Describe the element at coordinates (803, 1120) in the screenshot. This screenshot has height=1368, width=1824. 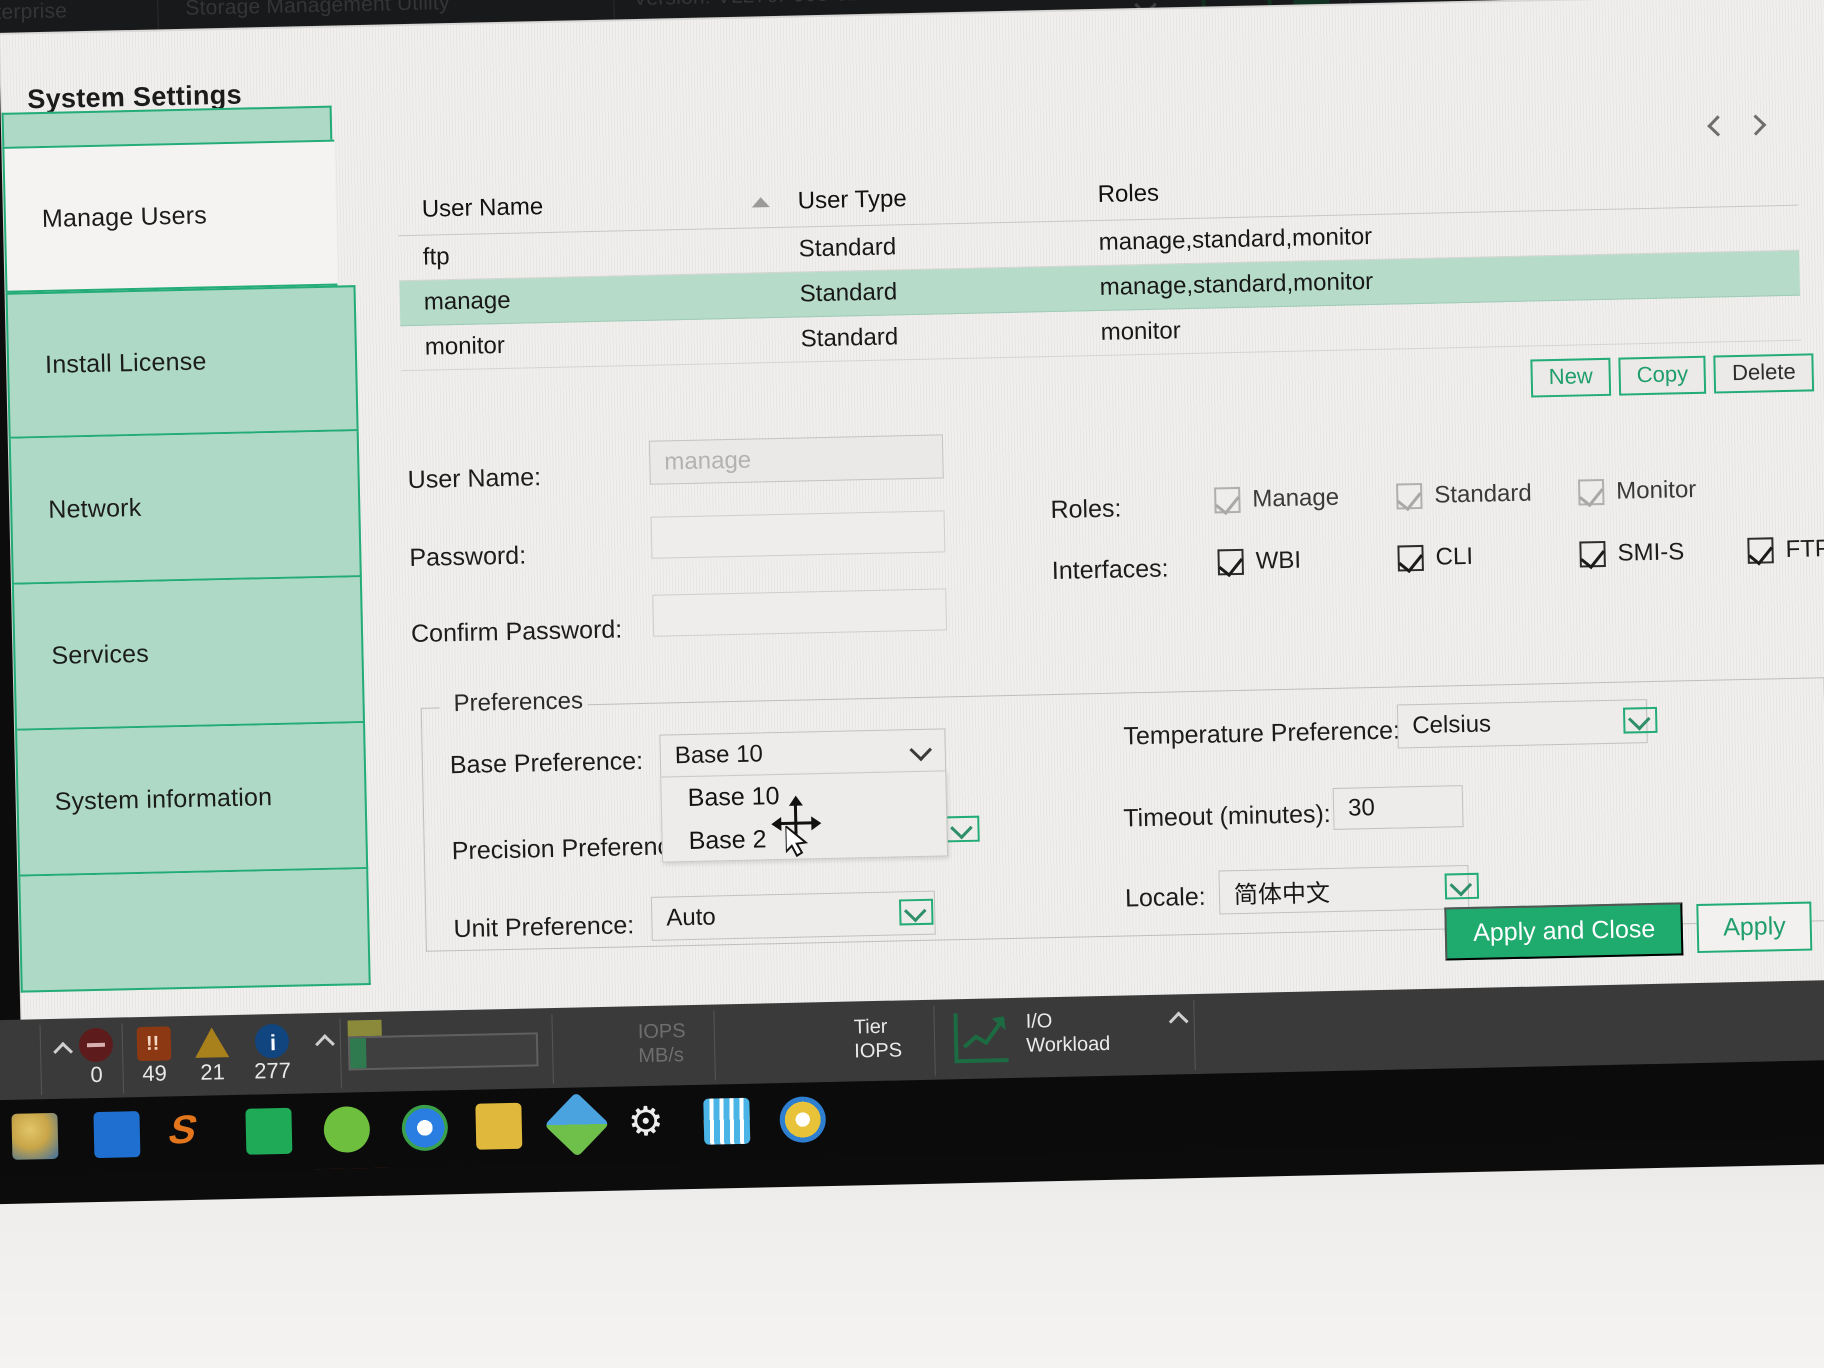
I see `internet-explorer-icon` at that location.